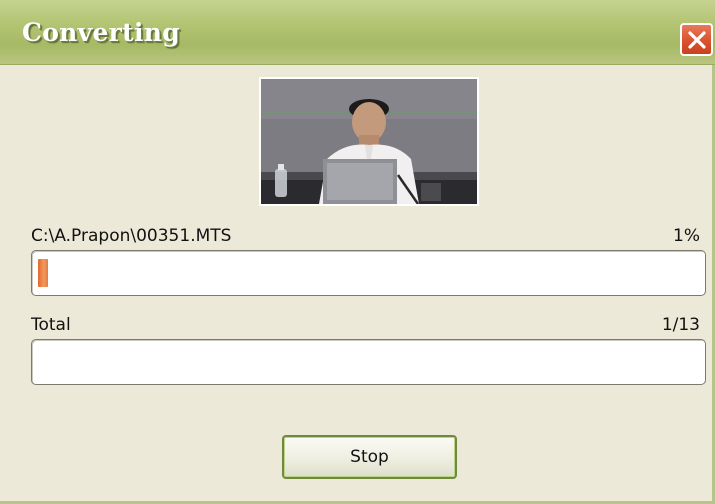 This screenshot has width=715, height=504. Describe the element at coordinates (369, 457) in the screenshot. I see `stop-button: Stop` at that location.